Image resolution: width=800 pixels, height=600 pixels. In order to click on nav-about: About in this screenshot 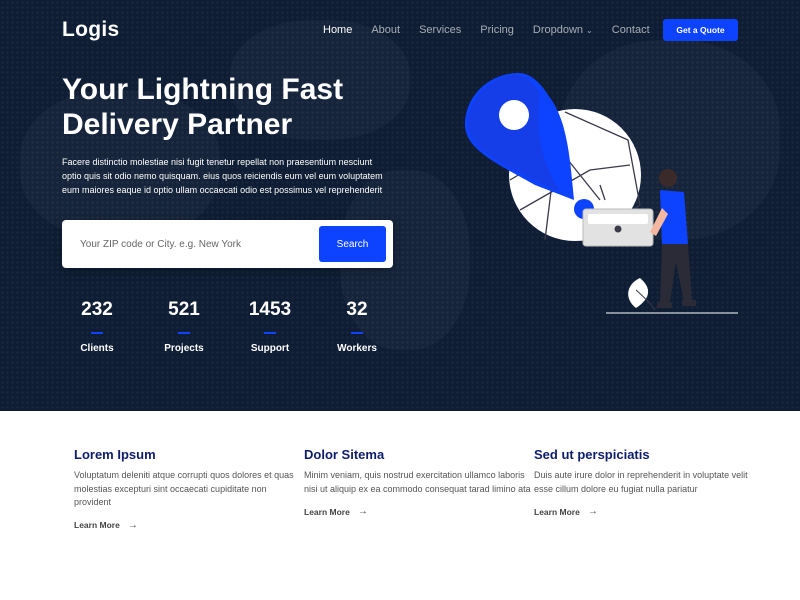, I will do `click(385, 30)`.